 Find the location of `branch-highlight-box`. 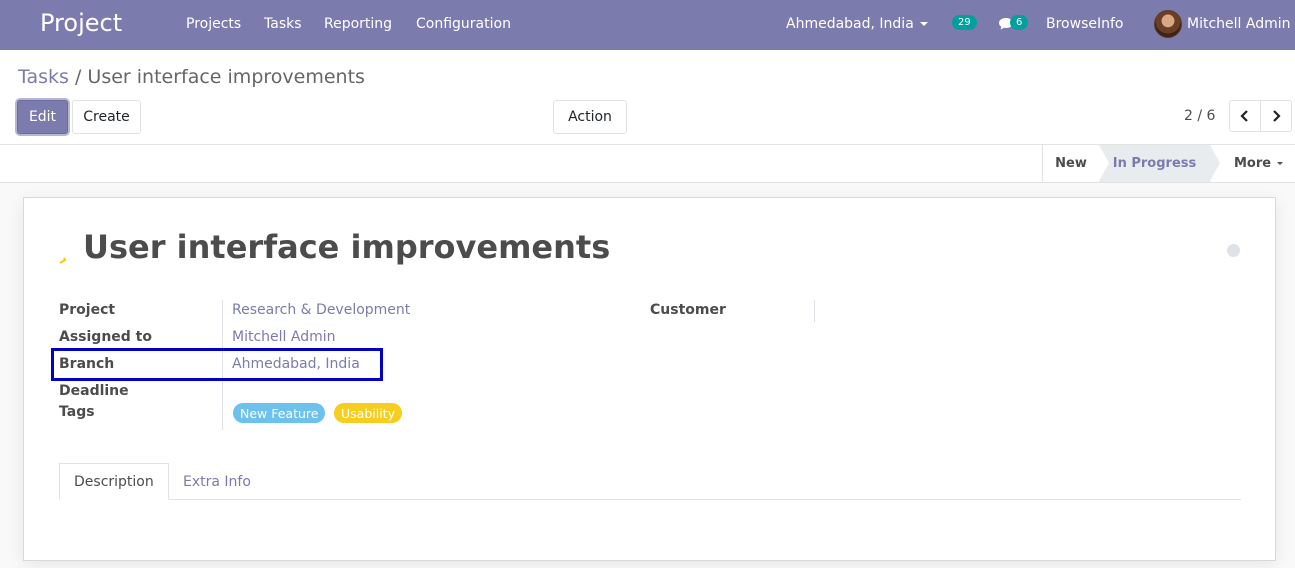

branch-highlight-box is located at coordinates (217, 364).